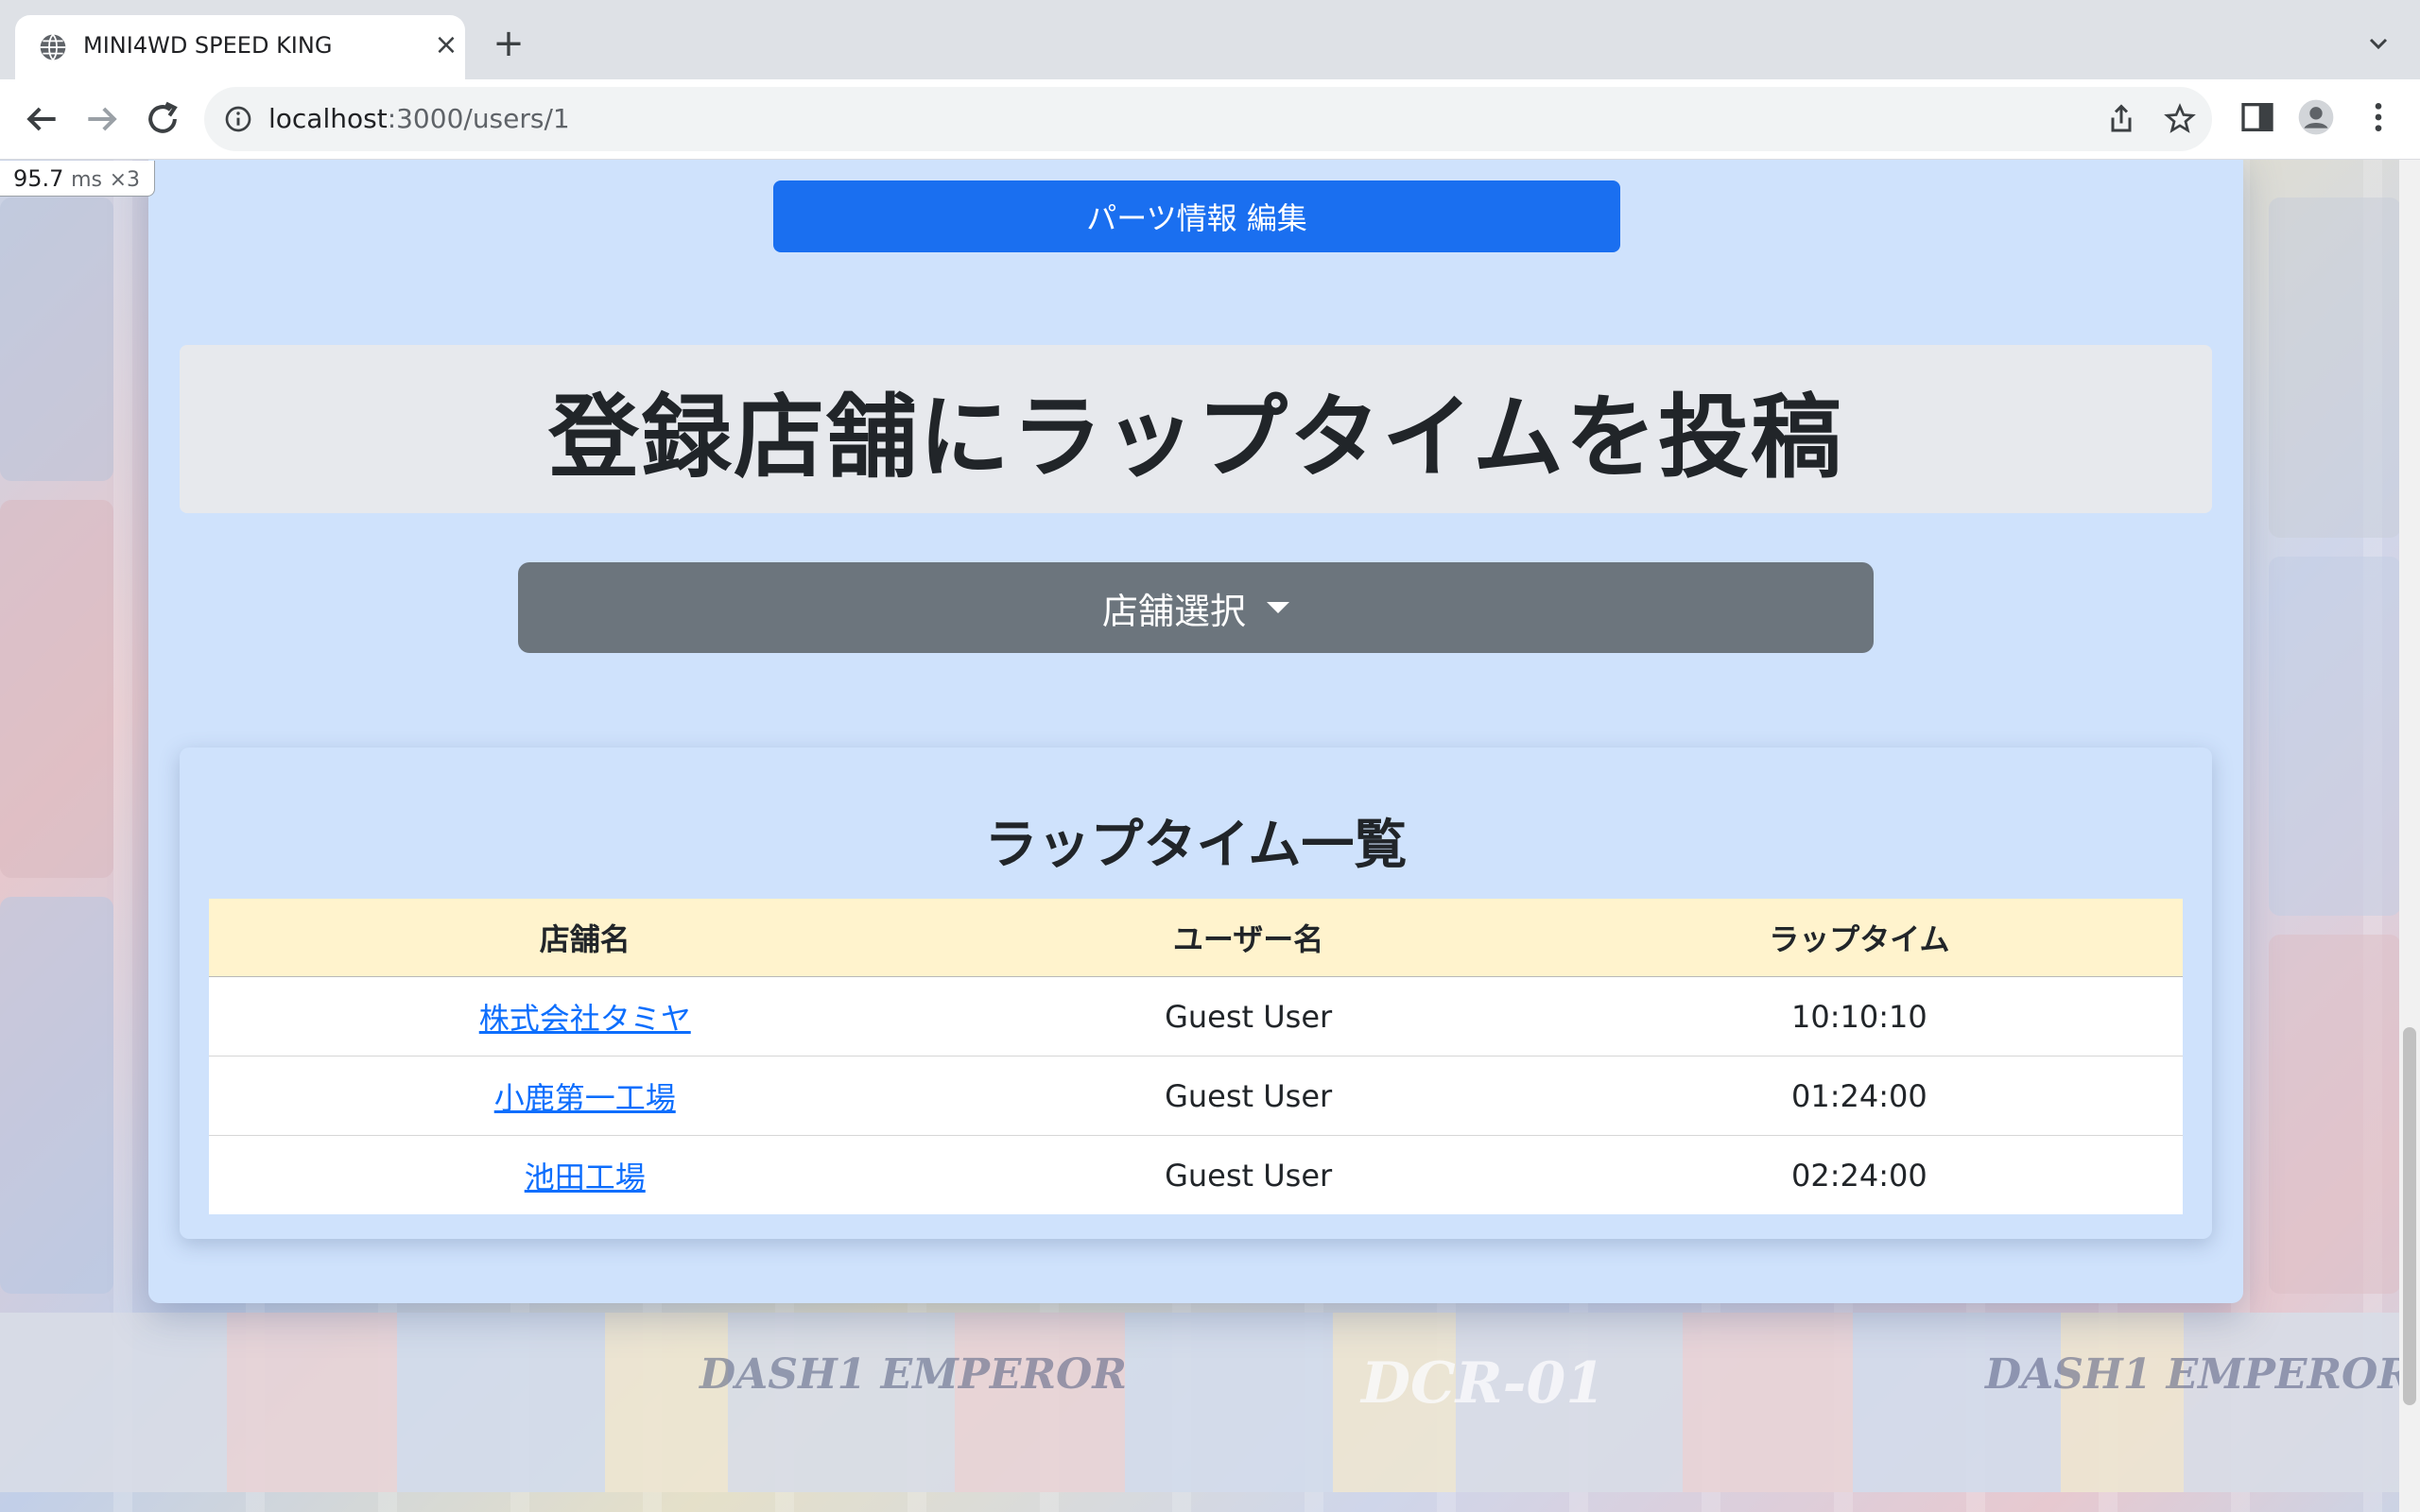  Describe the element at coordinates (2409, 1216) in the screenshot. I see `scrollbar-thumb` at that location.